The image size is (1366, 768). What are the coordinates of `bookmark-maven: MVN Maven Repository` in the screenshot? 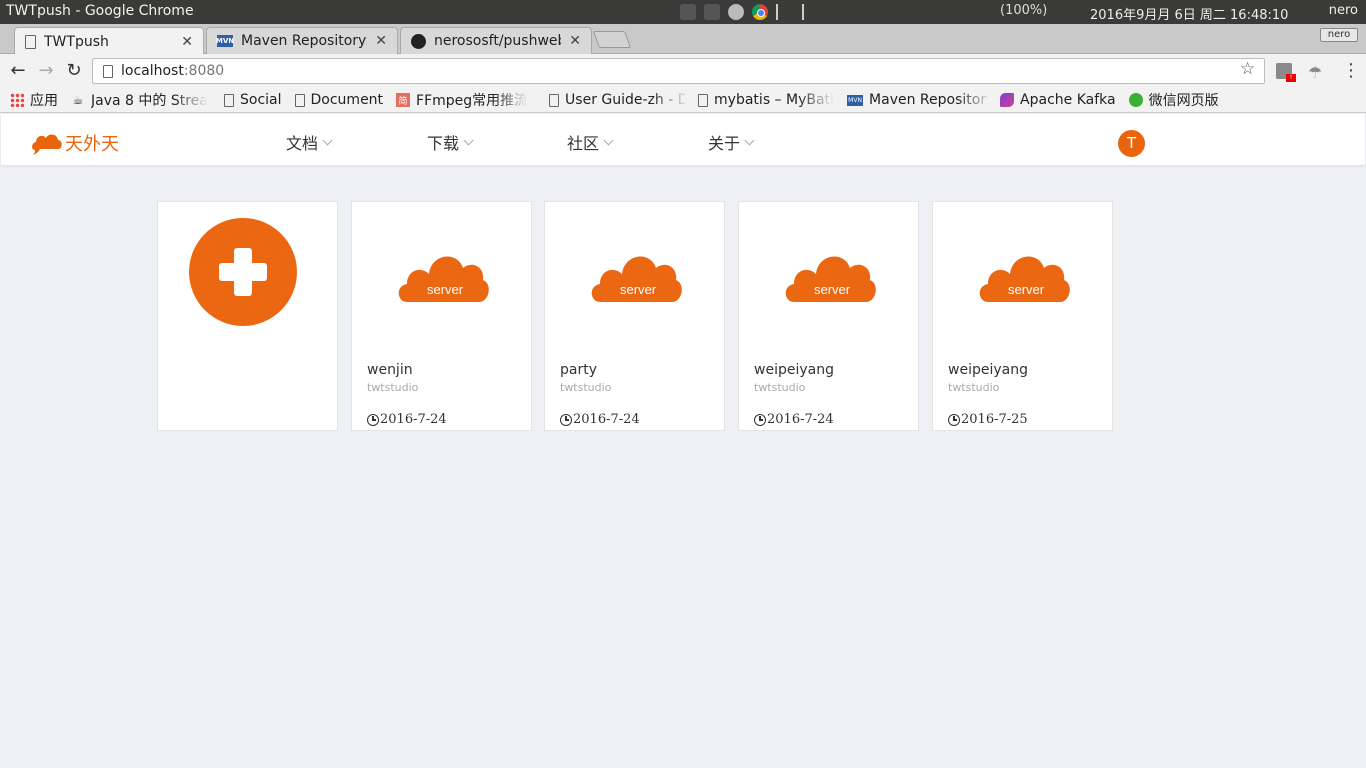 It's located at (917, 100).